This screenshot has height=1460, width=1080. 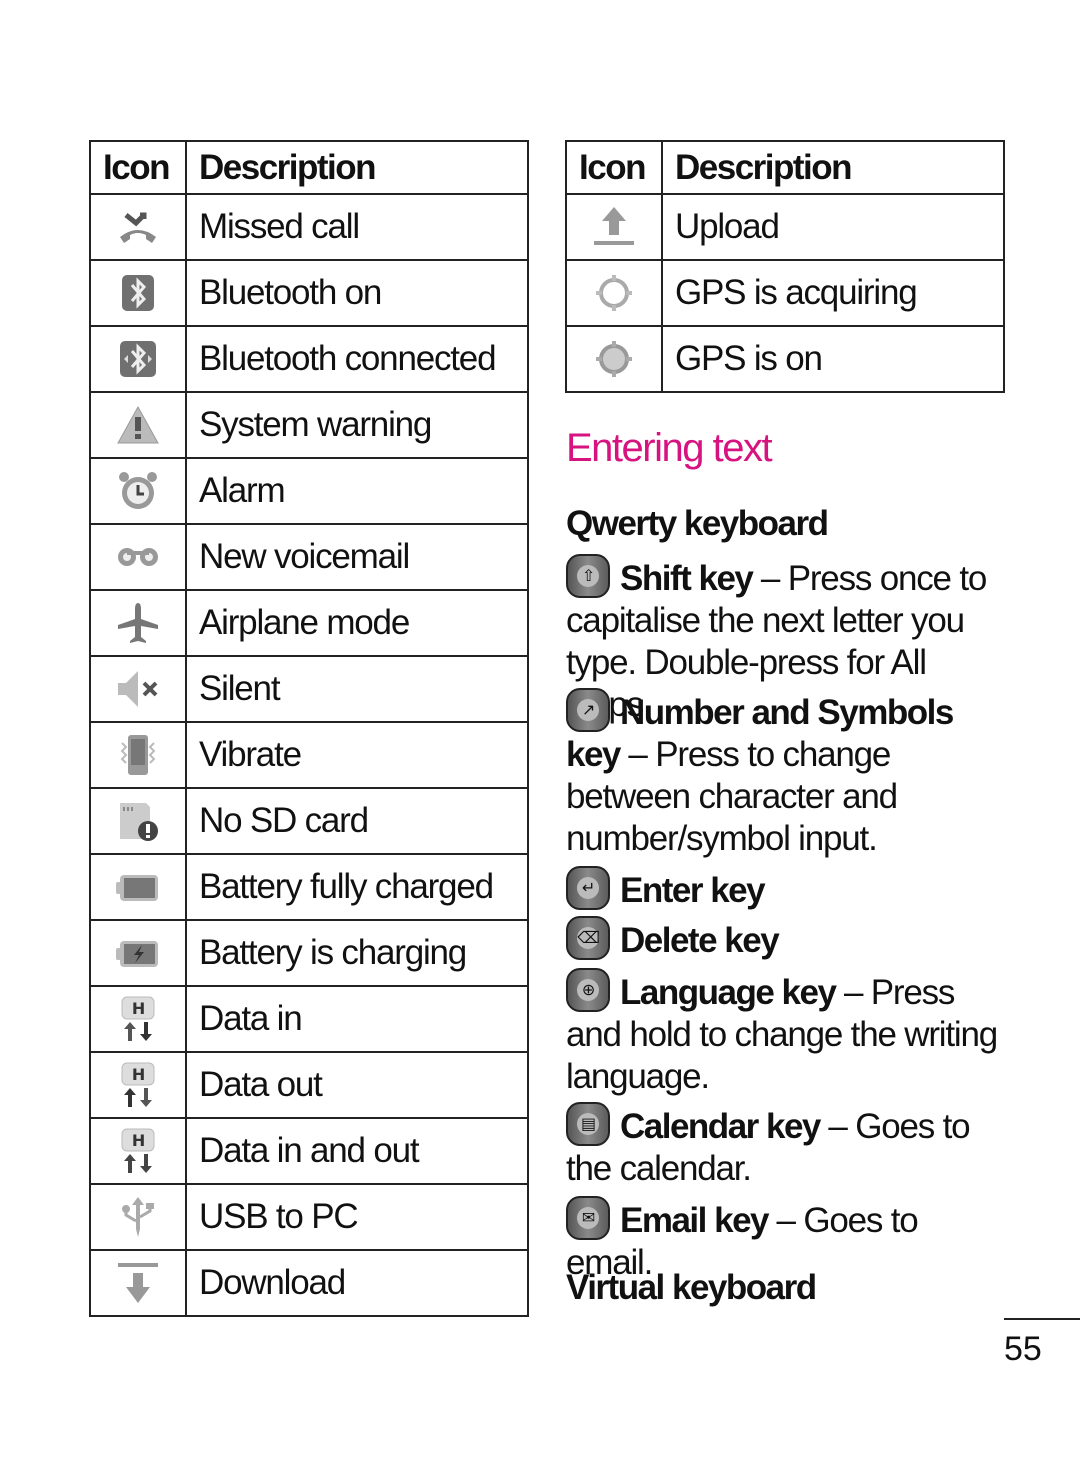 What do you see at coordinates (693, 890) in the screenshot?
I see `key-name: Enter key` at bounding box center [693, 890].